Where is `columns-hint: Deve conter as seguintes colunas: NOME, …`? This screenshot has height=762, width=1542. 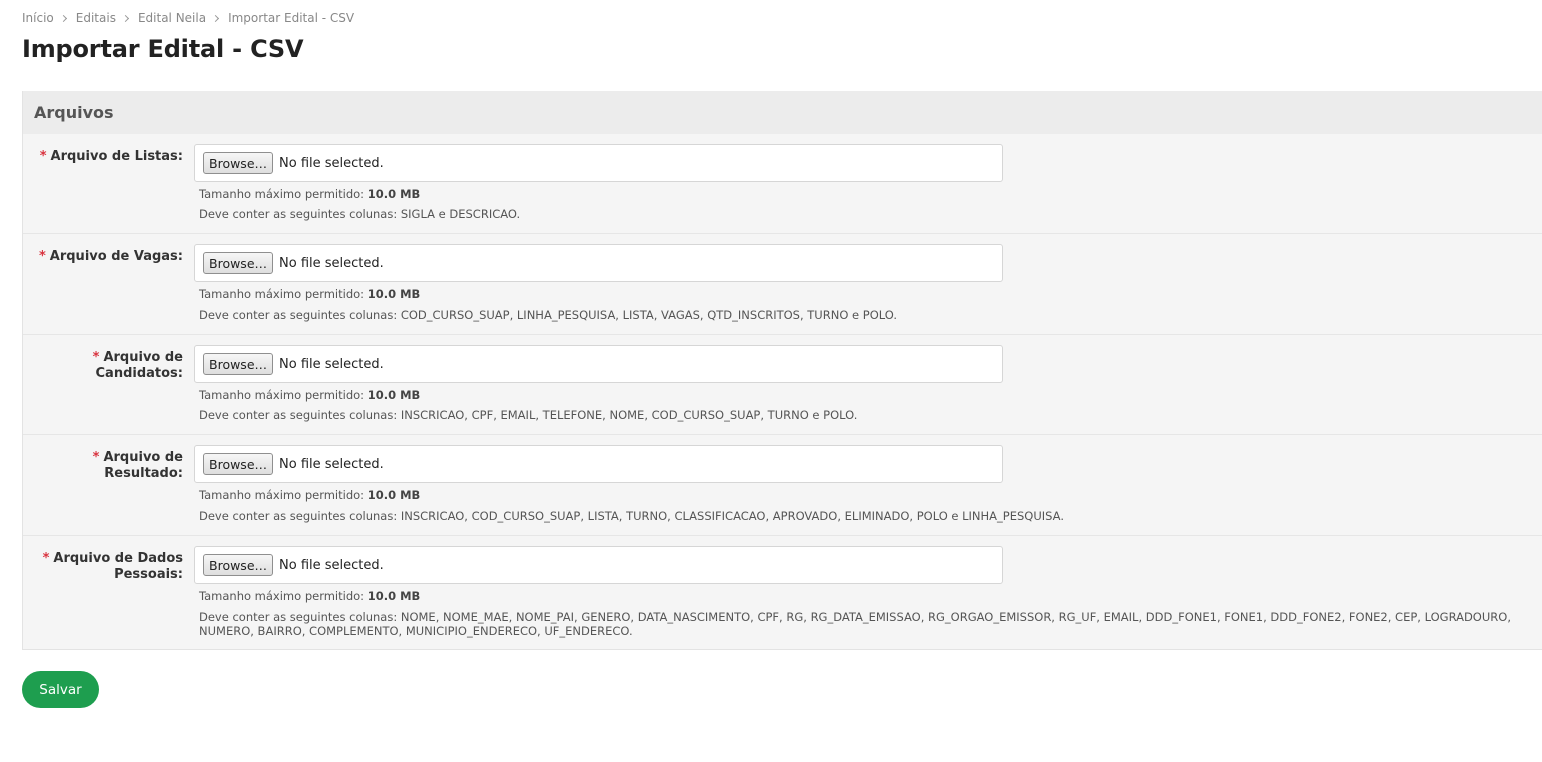 columns-hint: Deve conter as seguintes colunas: NOME, … is located at coordinates (855, 624).